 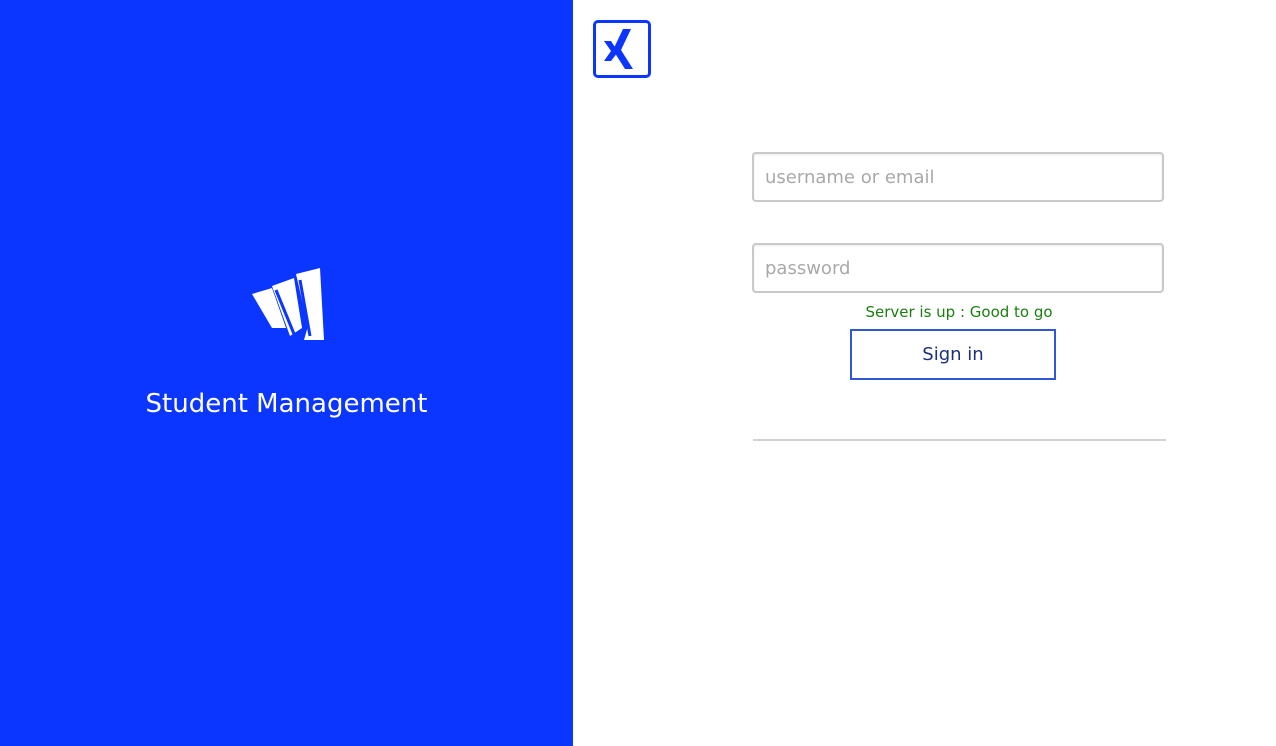 What do you see at coordinates (958, 268) in the screenshot?
I see `password-input` at bounding box center [958, 268].